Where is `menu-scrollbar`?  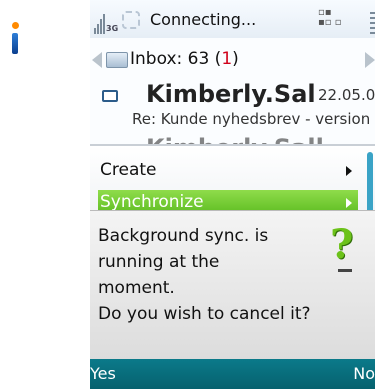
menu-scrollbar is located at coordinates (370, 183).